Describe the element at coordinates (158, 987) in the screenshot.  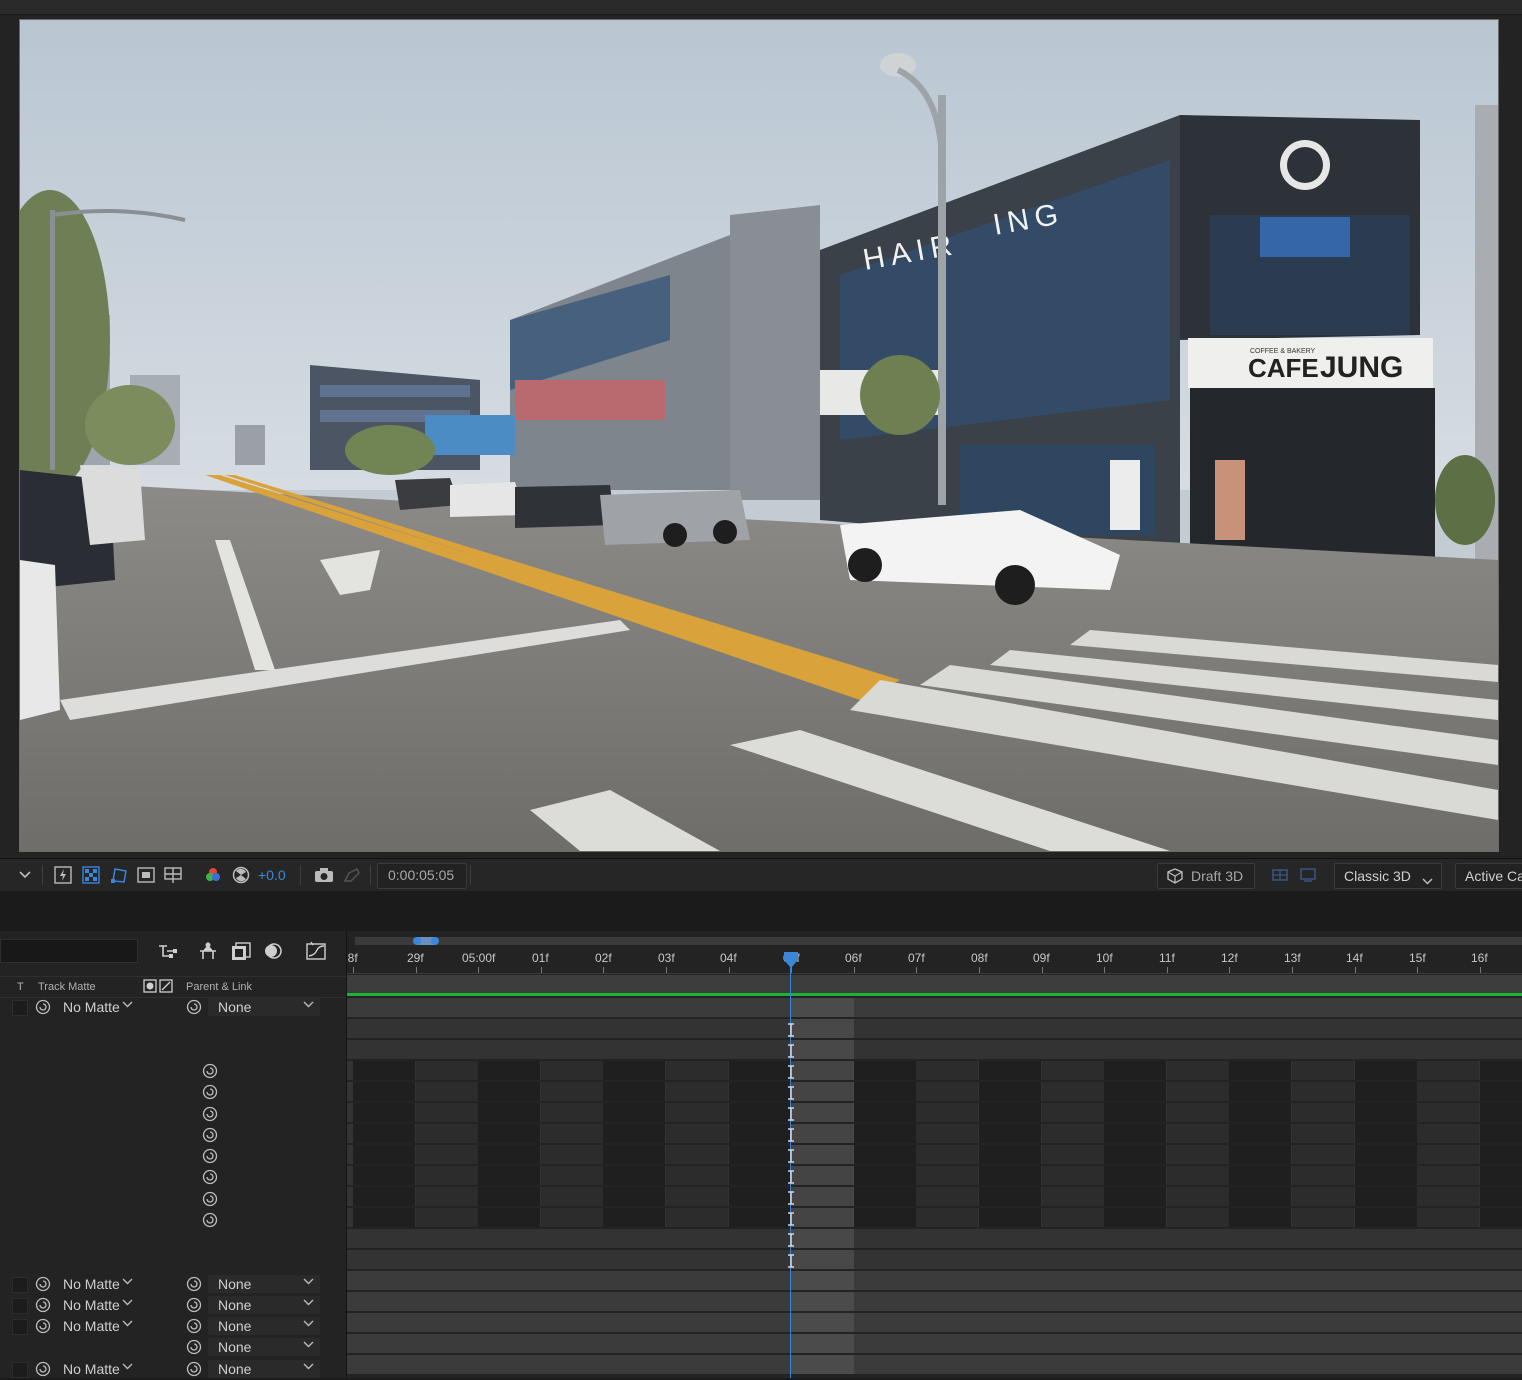
I see `matte-toggle-icon` at that location.